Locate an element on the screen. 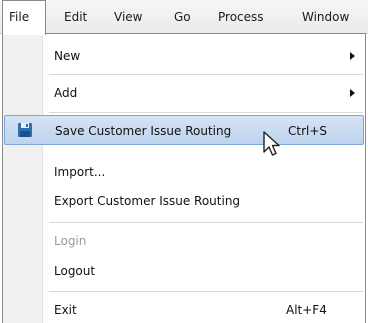  menu-item-label: Logout is located at coordinates (75, 271).